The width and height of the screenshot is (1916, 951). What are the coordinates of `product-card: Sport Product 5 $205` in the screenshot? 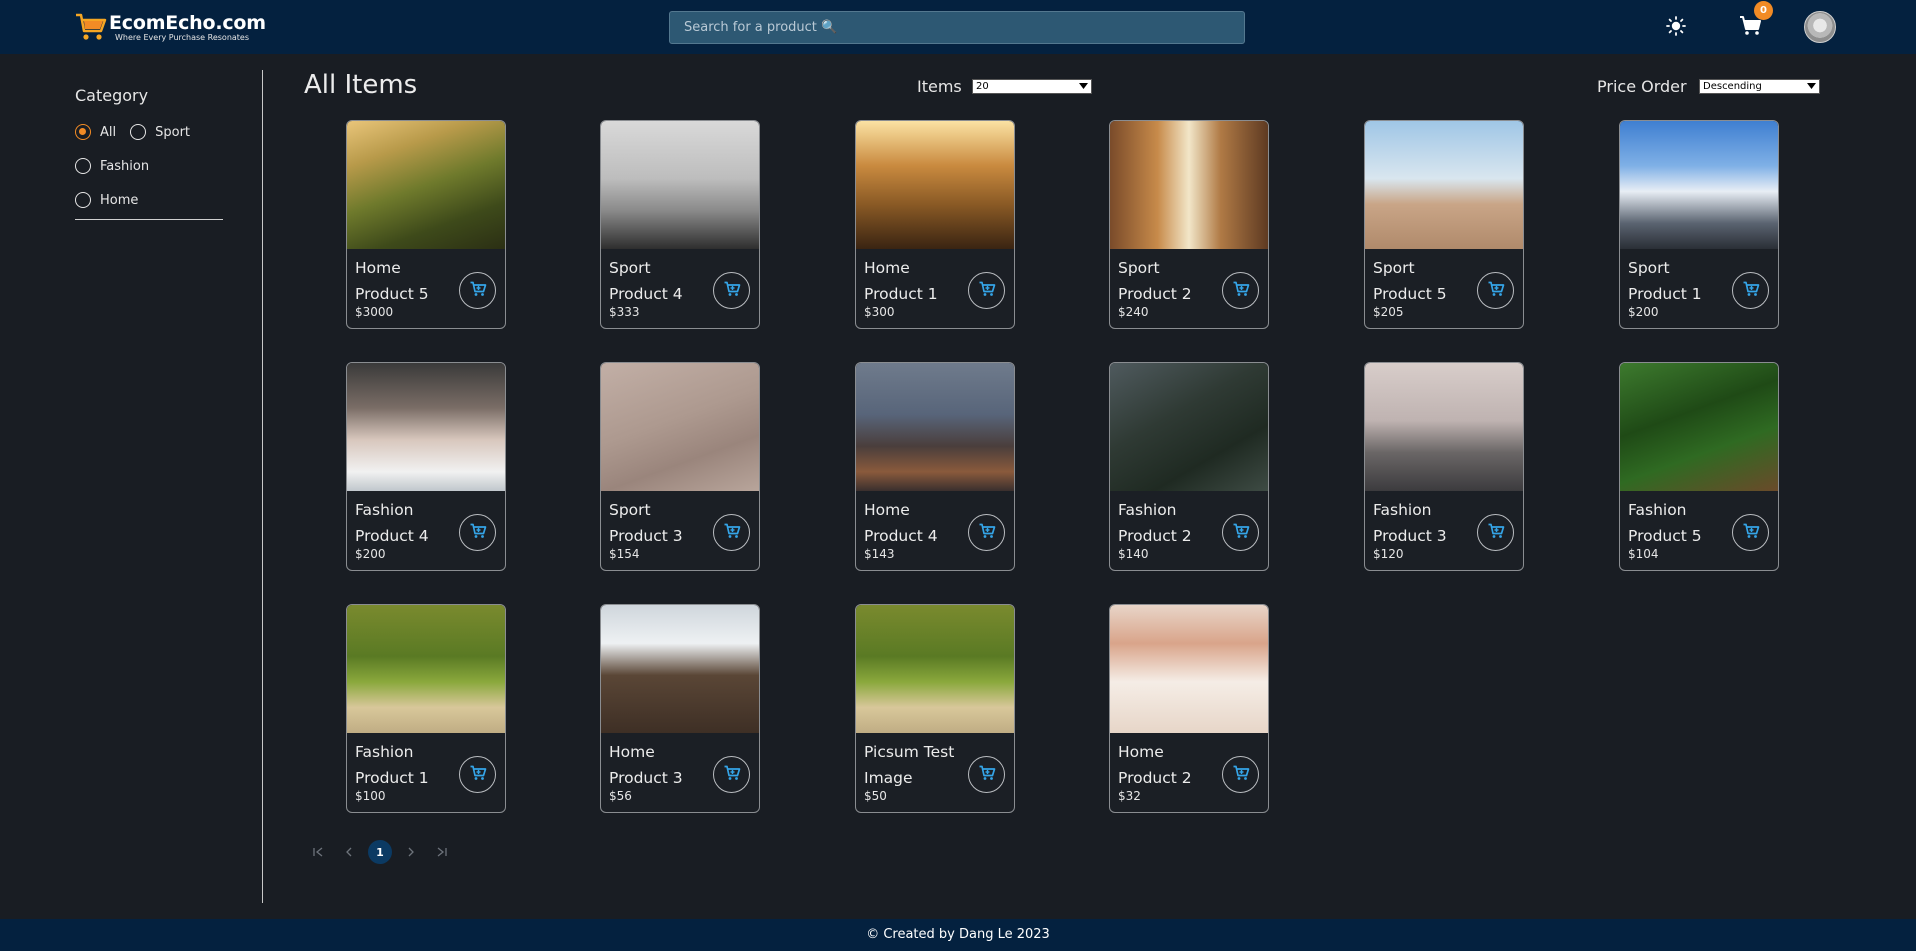 It's located at (1444, 224).